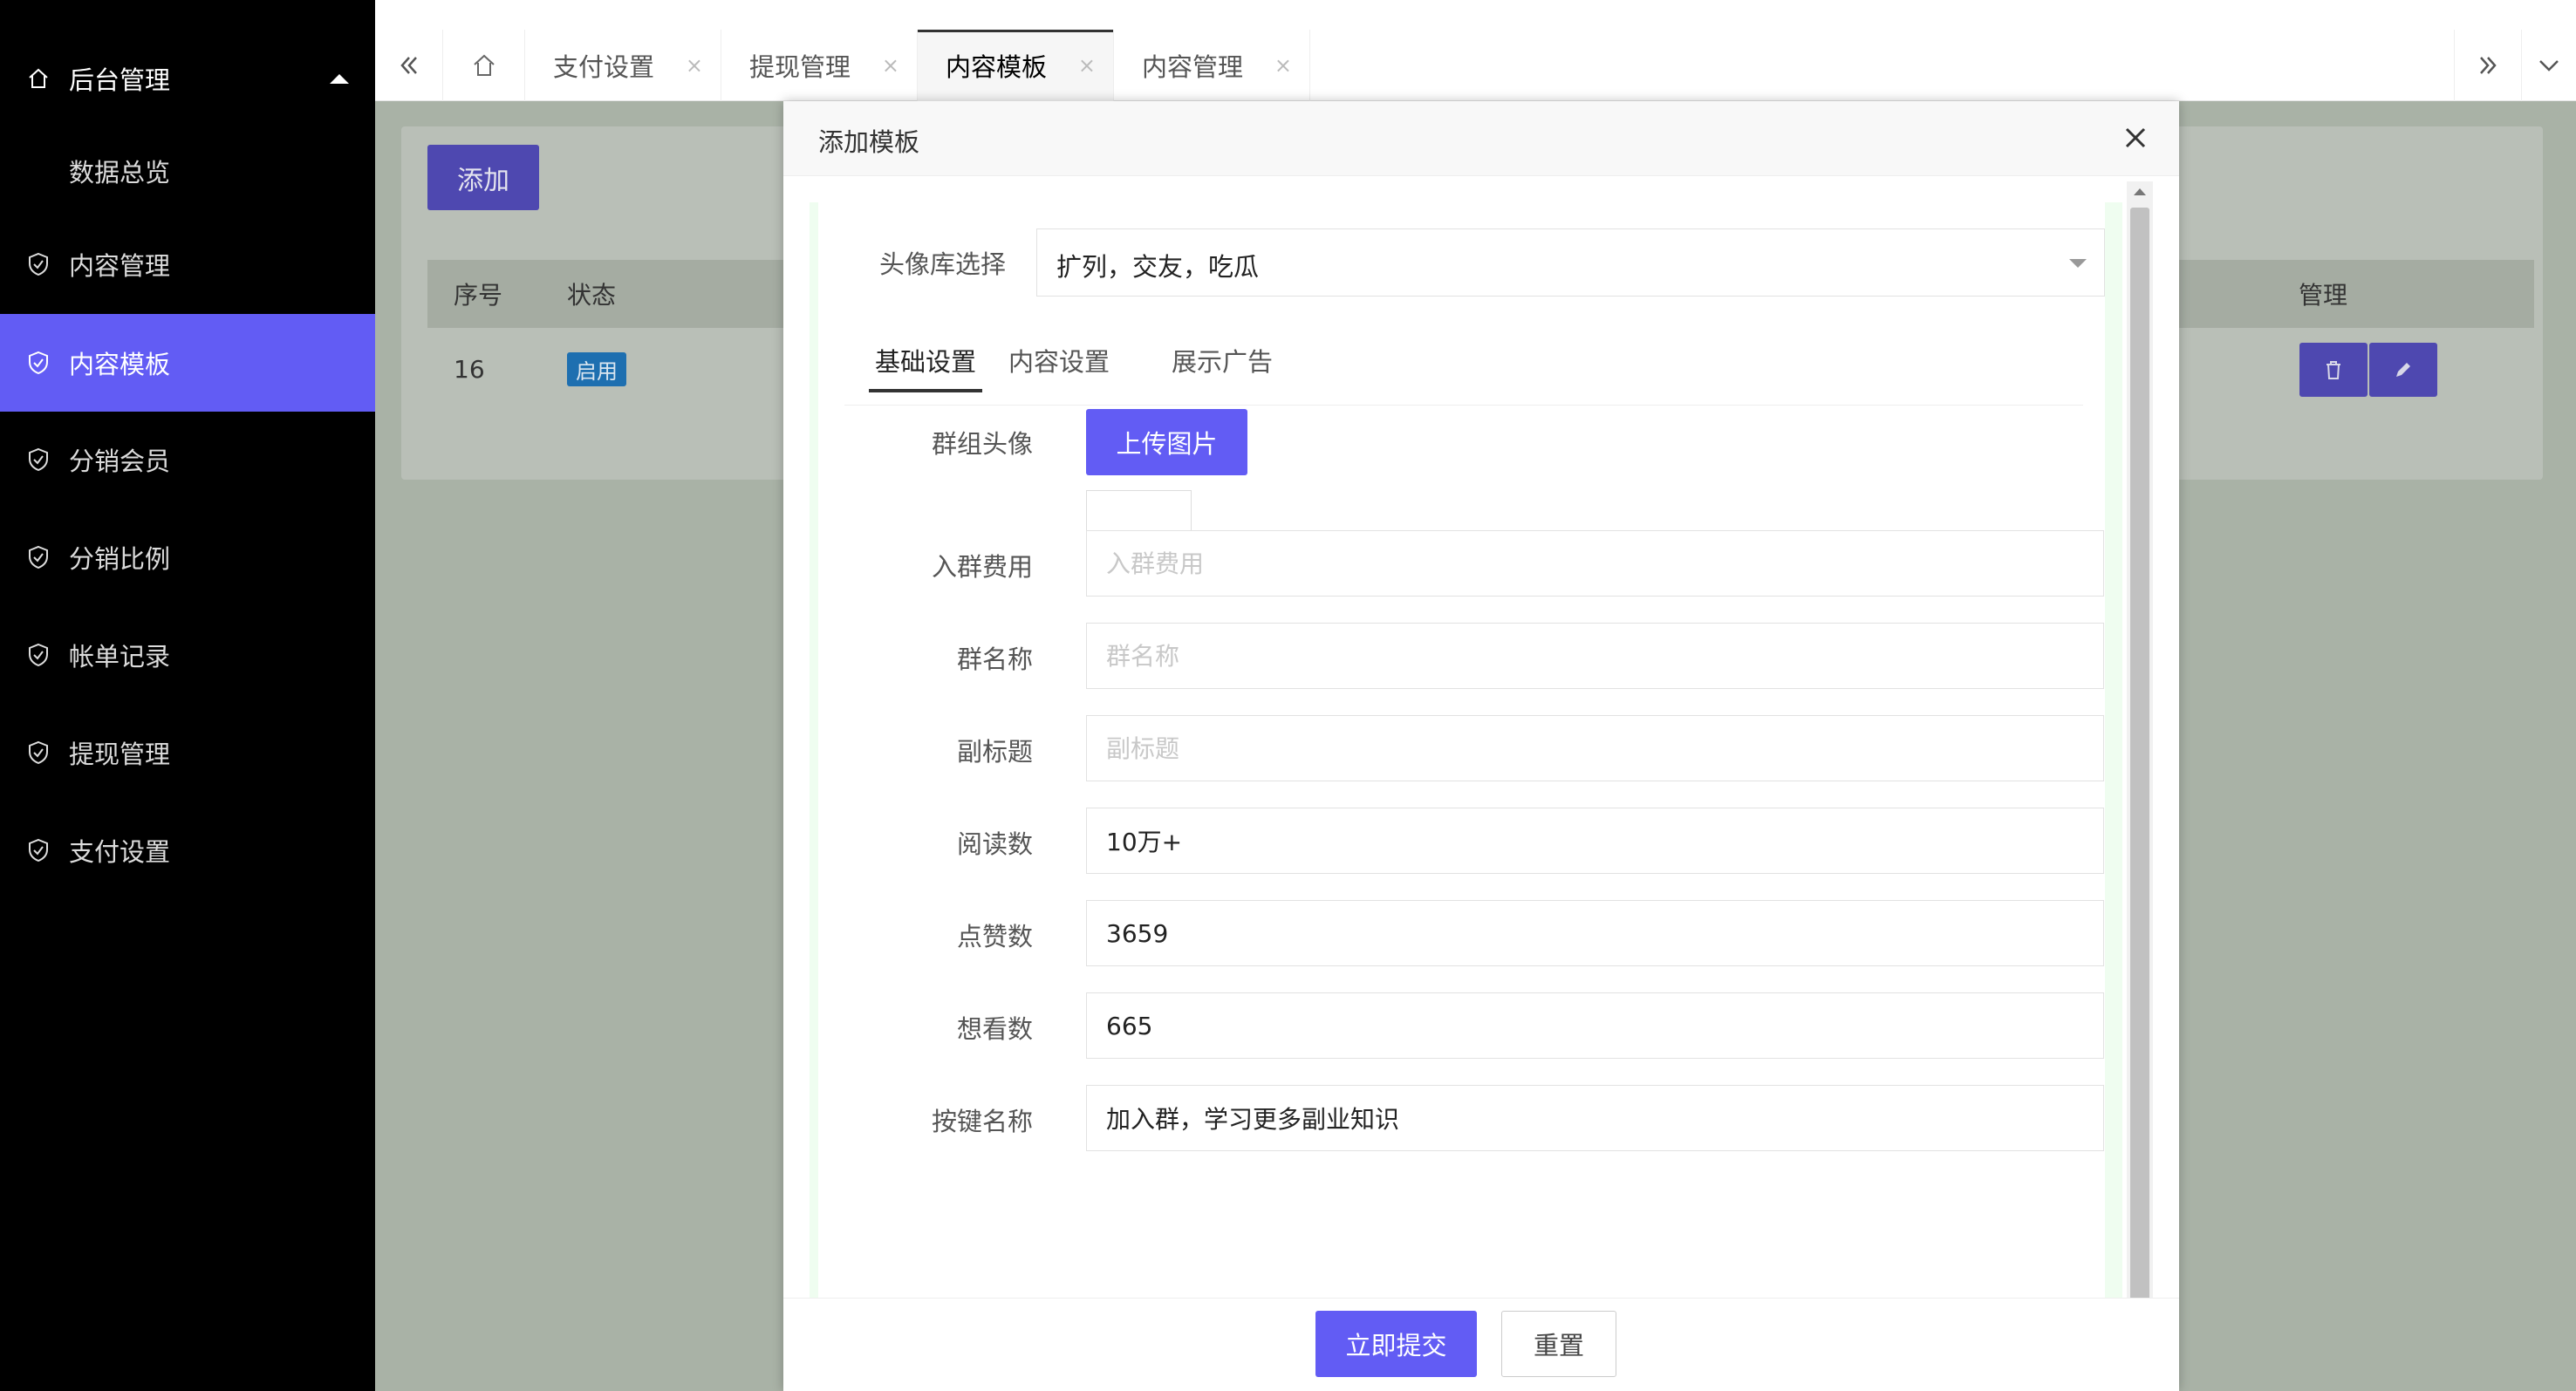  Describe the element at coordinates (187, 264) in the screenshot. I see `sidebar-item-content-manage: 内容管理` at that location.